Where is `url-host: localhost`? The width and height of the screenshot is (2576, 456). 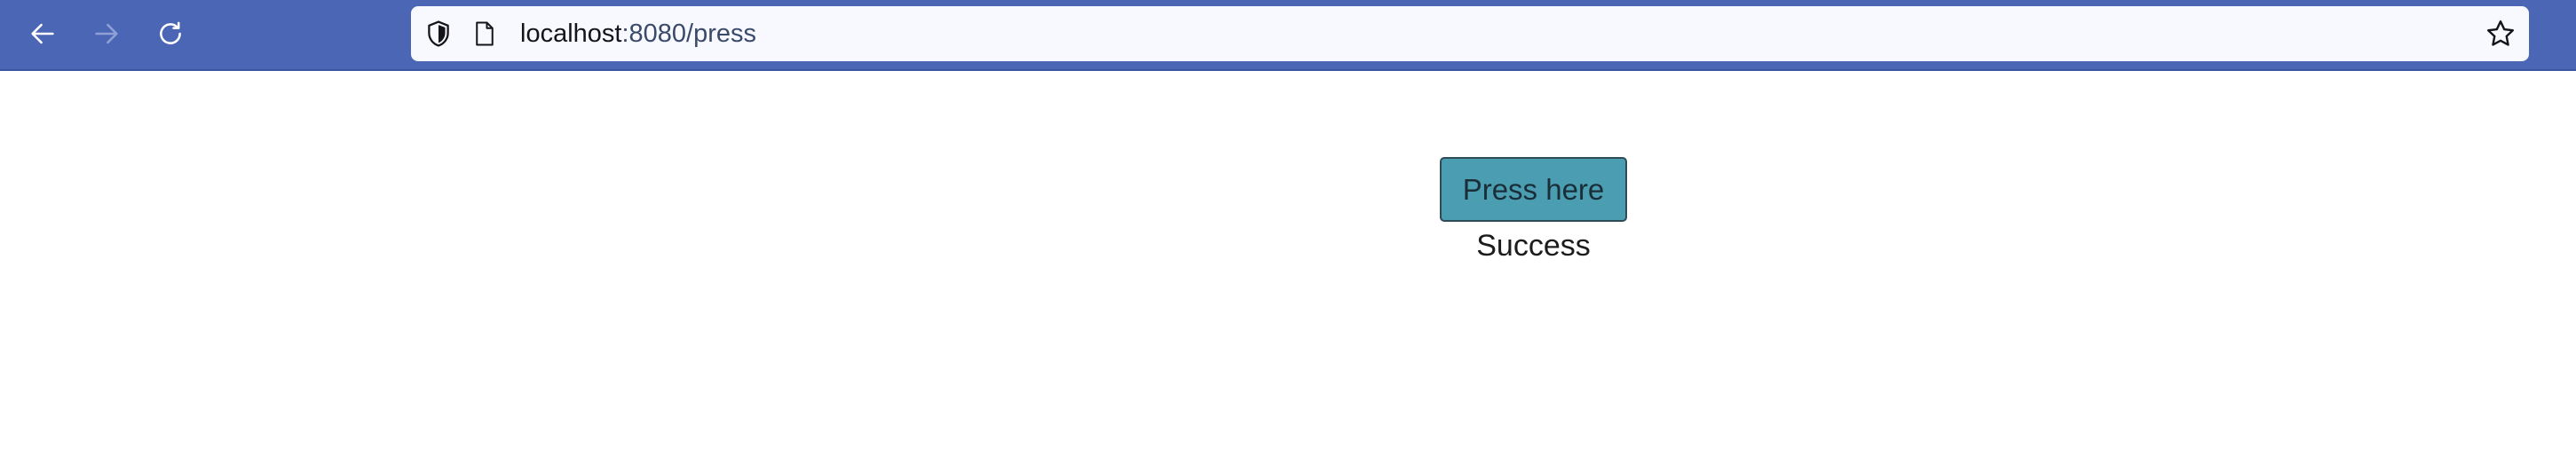 url-host: localhost is located at coordinates (571, 34).